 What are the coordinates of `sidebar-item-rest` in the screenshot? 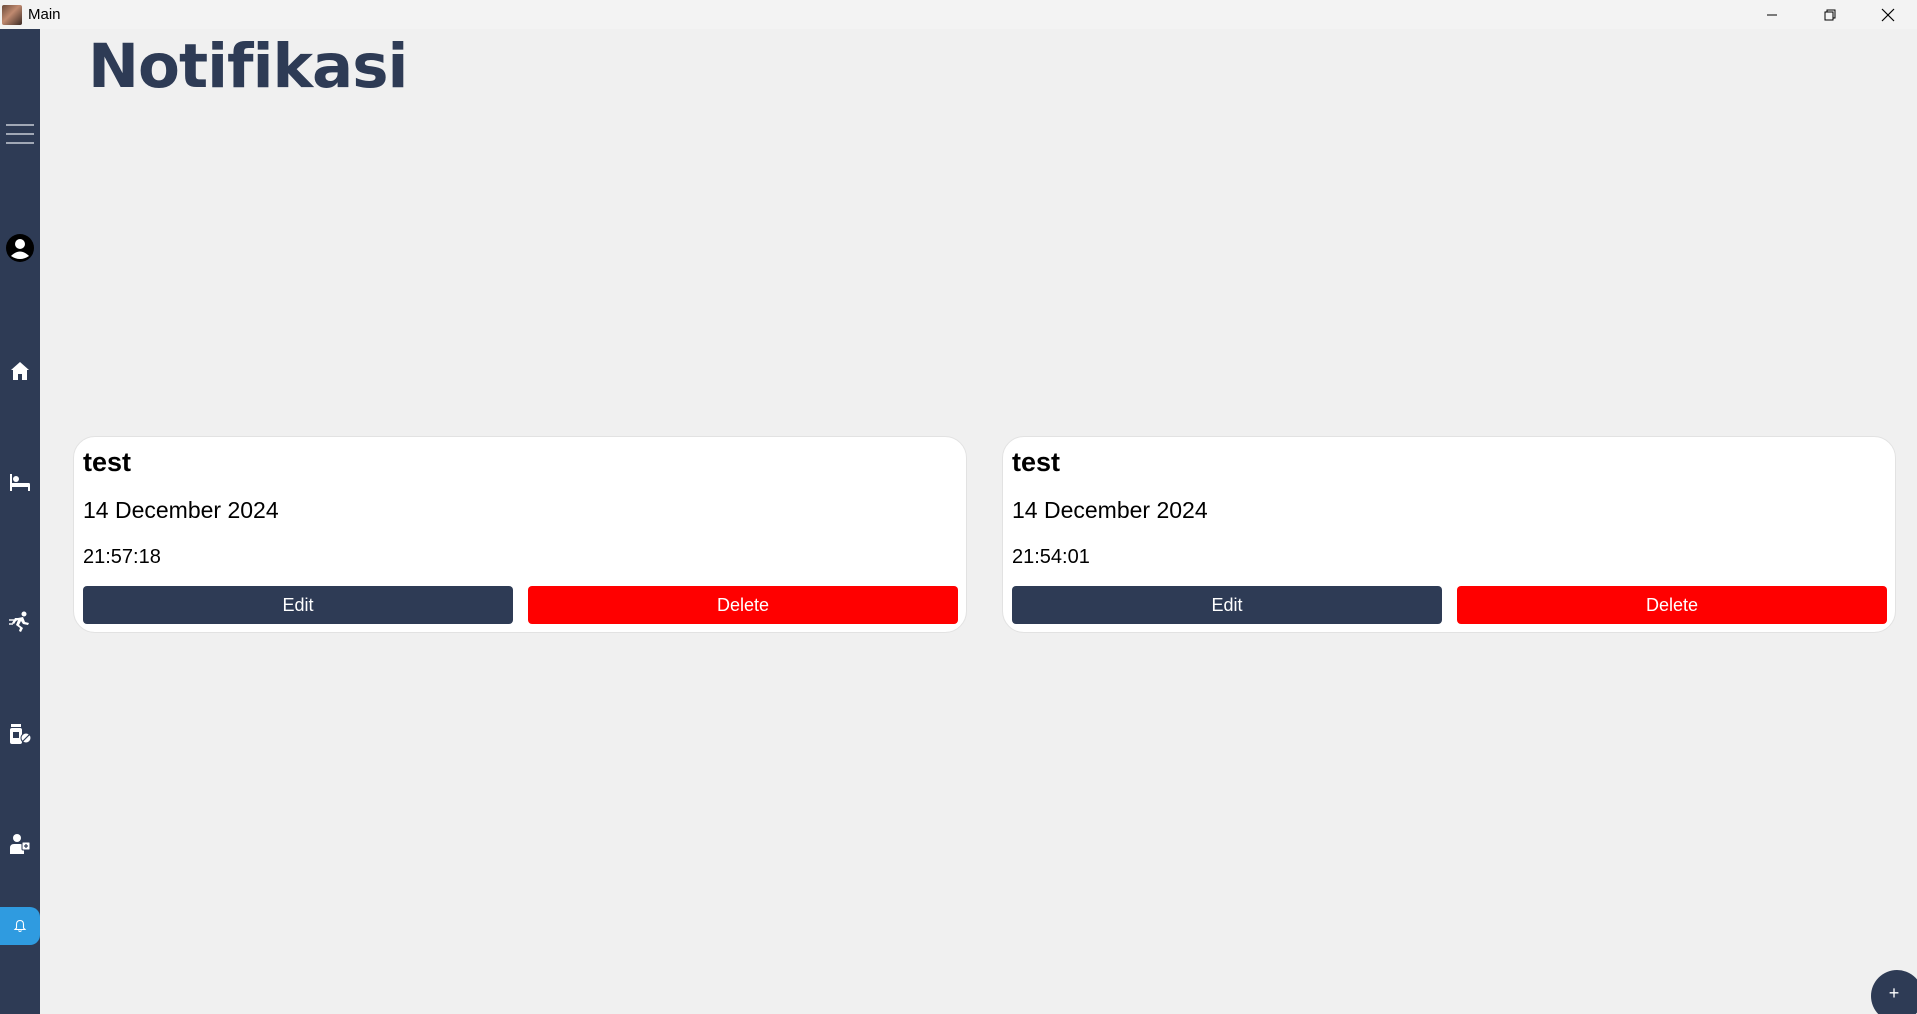 It's located at (20, 482).